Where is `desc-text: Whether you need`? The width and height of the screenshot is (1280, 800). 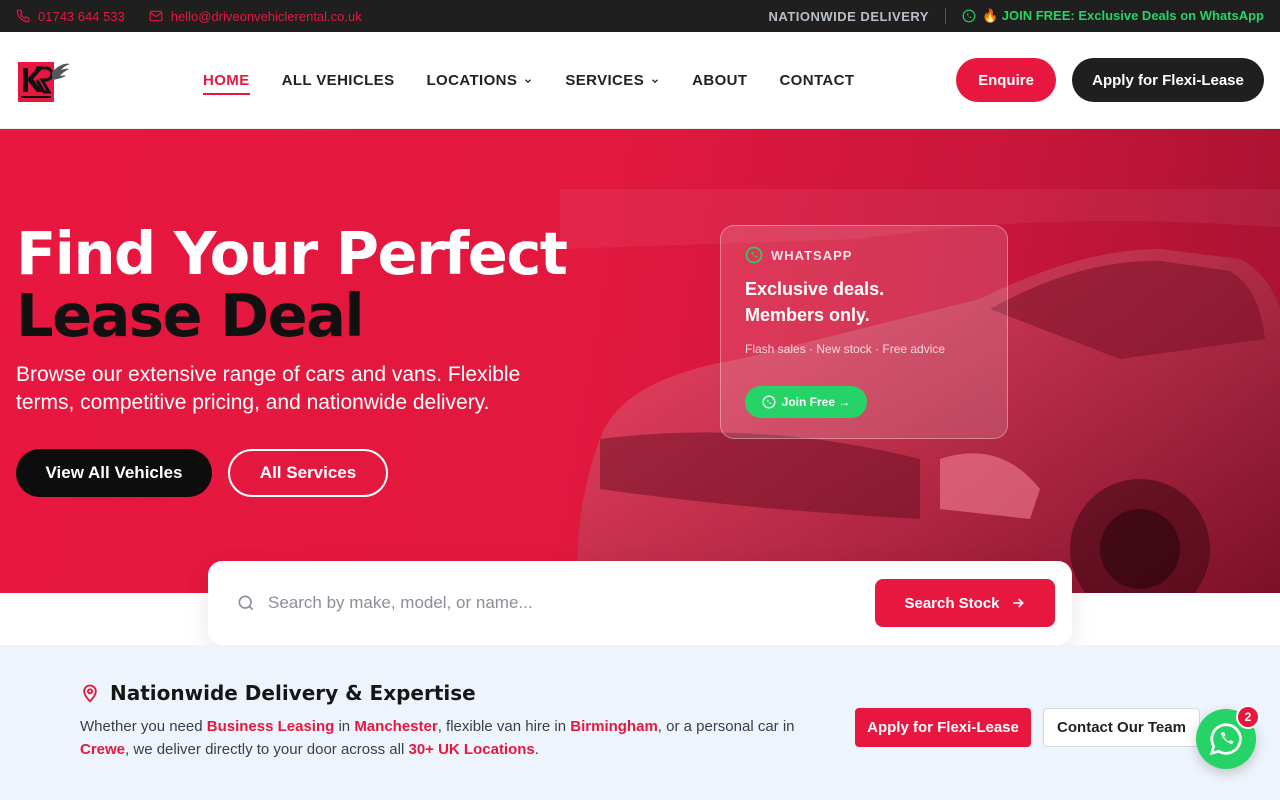 desc-text: Whether you need is located at coordinates (143, 726).